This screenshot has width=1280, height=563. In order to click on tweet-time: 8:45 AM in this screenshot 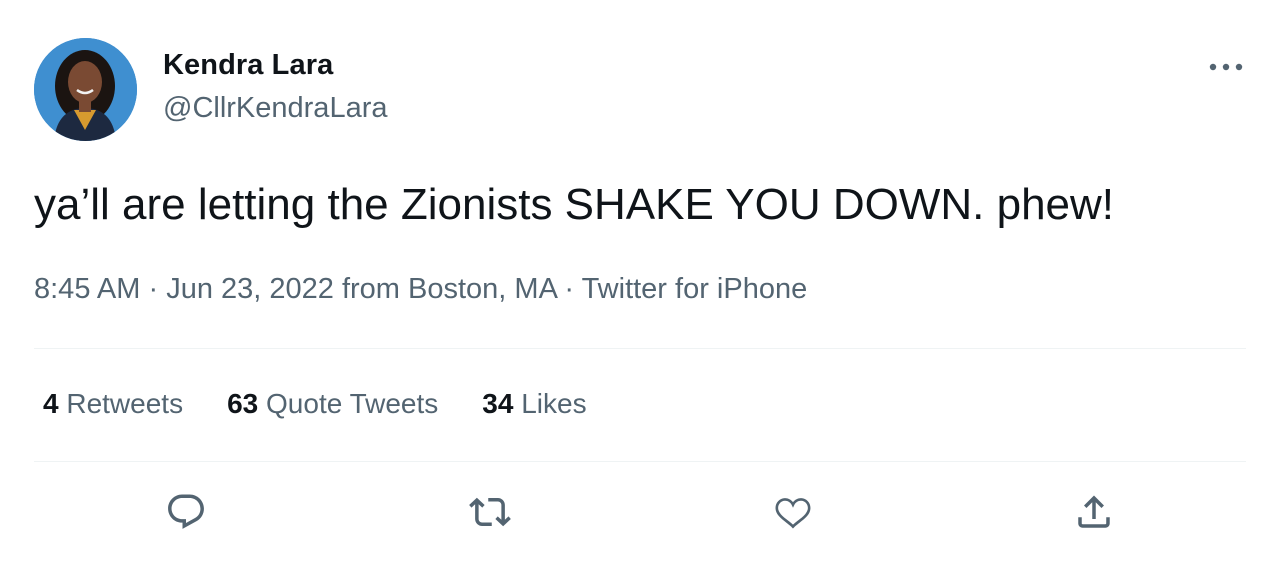, I will do `click(87, 289)`.